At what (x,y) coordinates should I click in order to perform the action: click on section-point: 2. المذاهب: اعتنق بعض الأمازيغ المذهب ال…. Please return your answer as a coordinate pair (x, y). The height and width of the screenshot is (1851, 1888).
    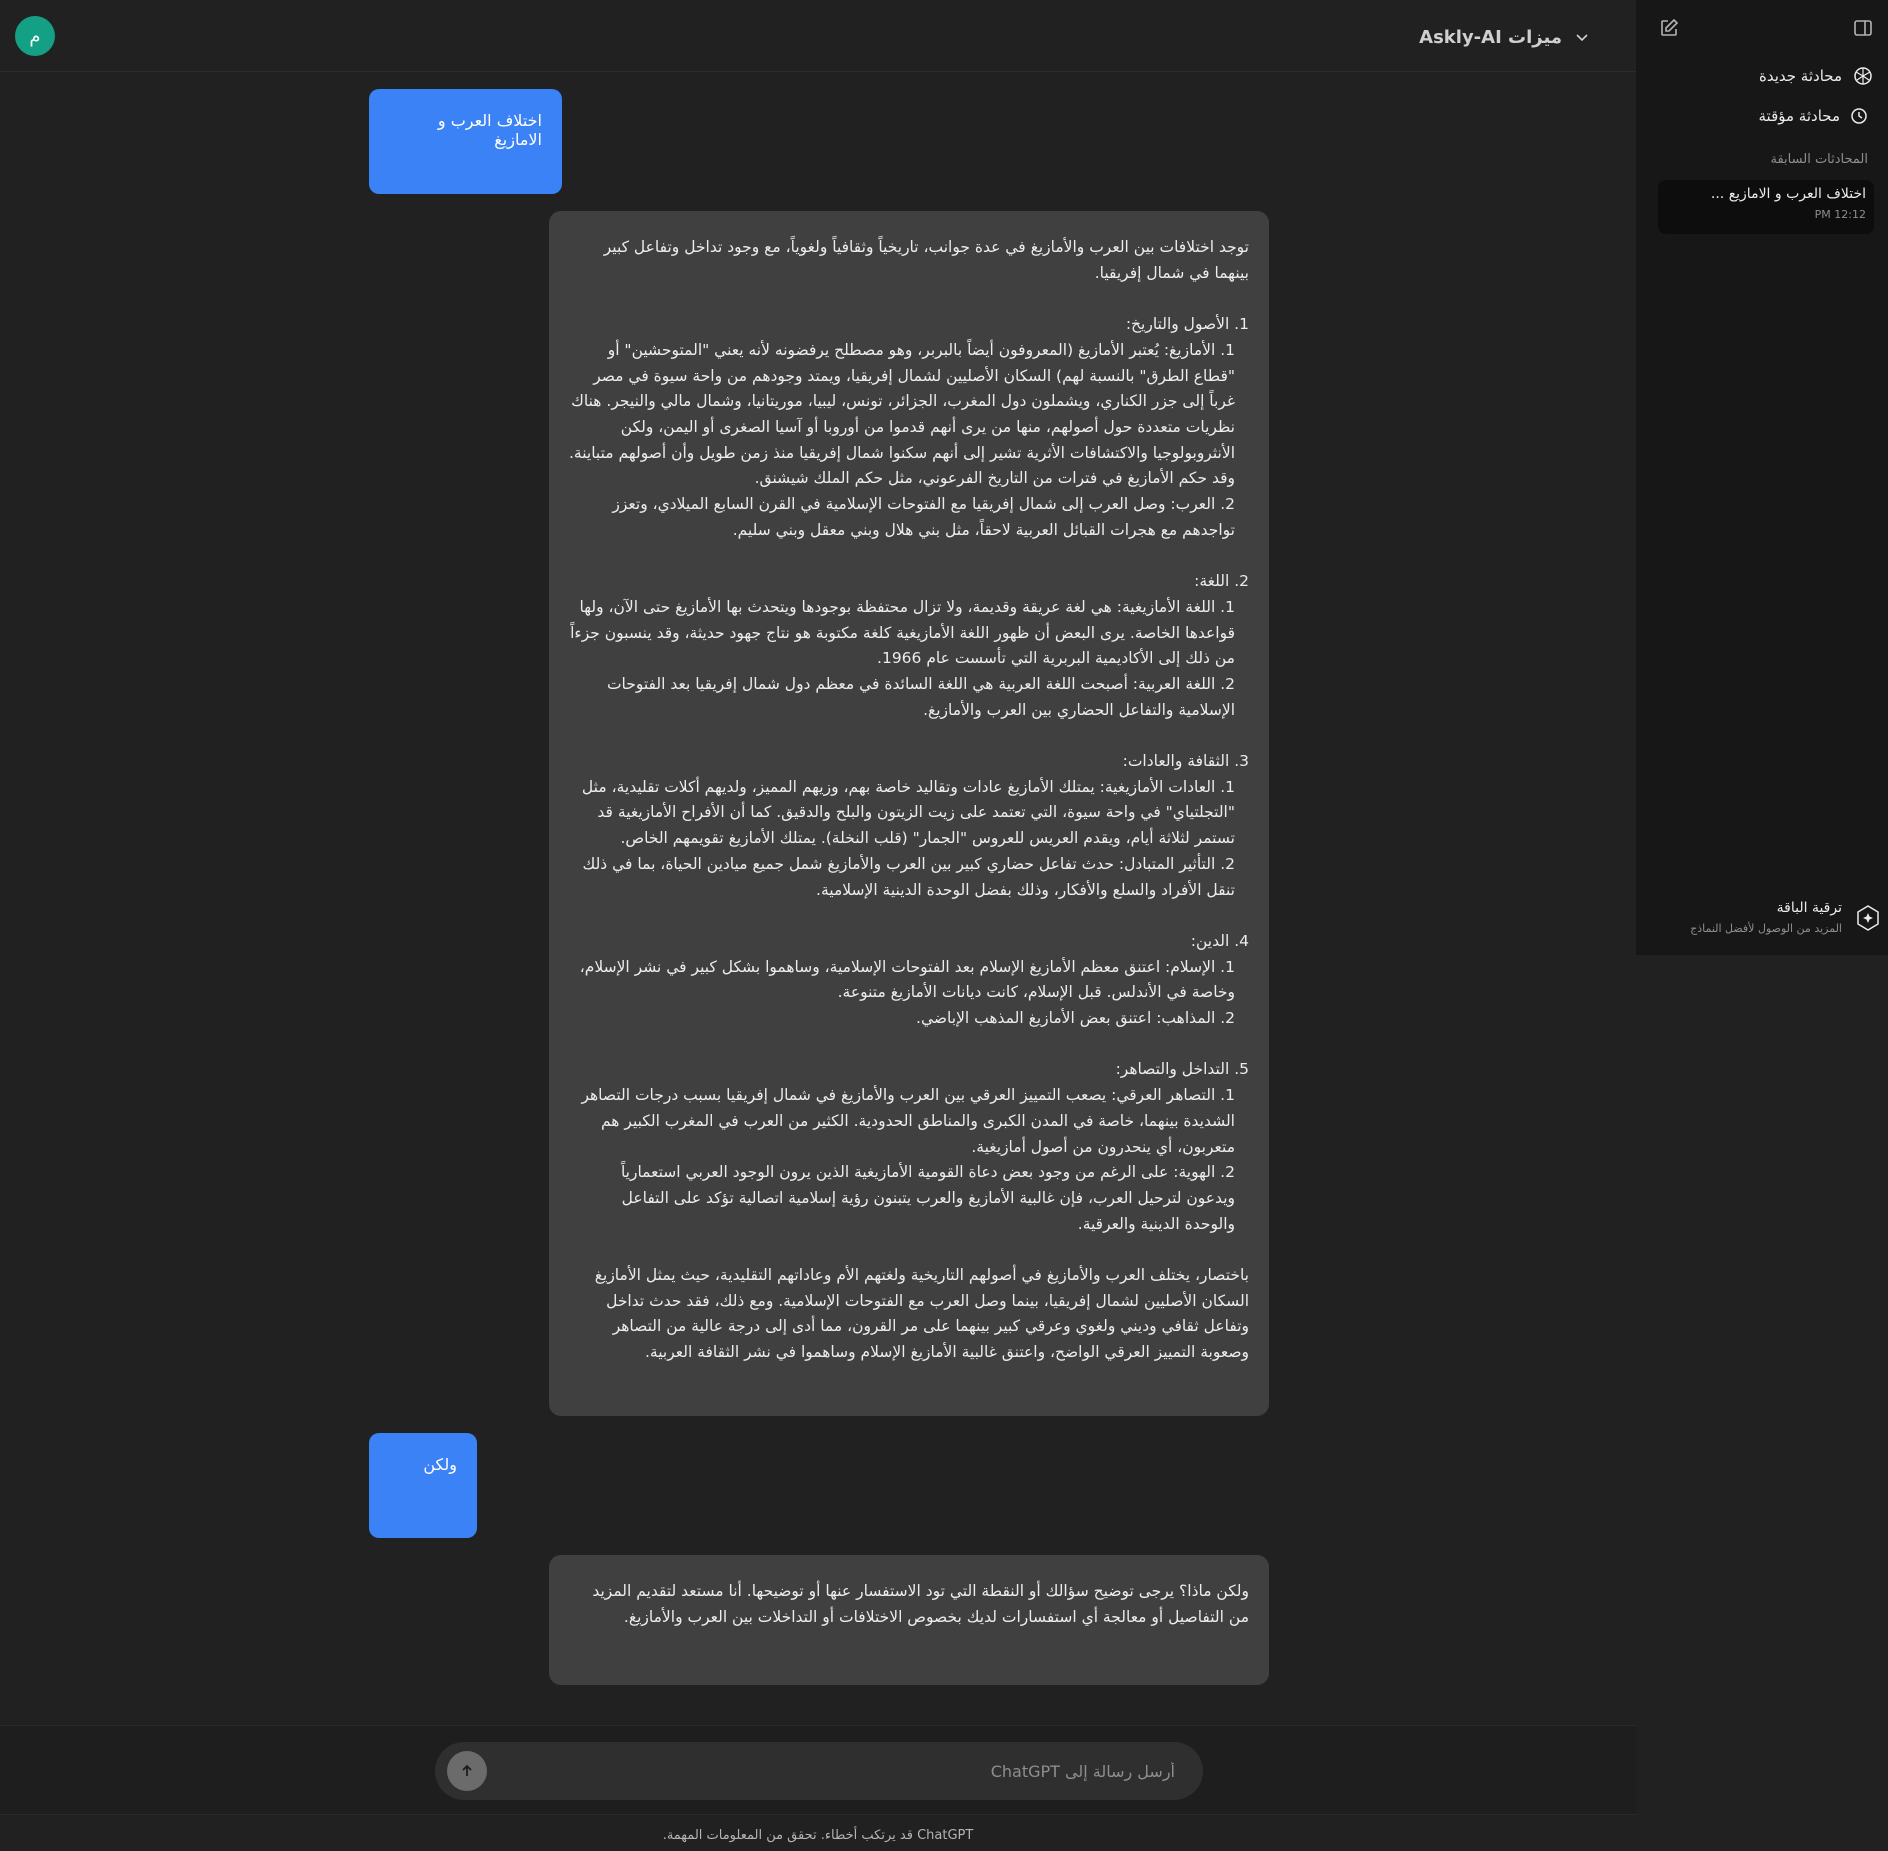
    Looking at the image, I should click on (1075, 1018).